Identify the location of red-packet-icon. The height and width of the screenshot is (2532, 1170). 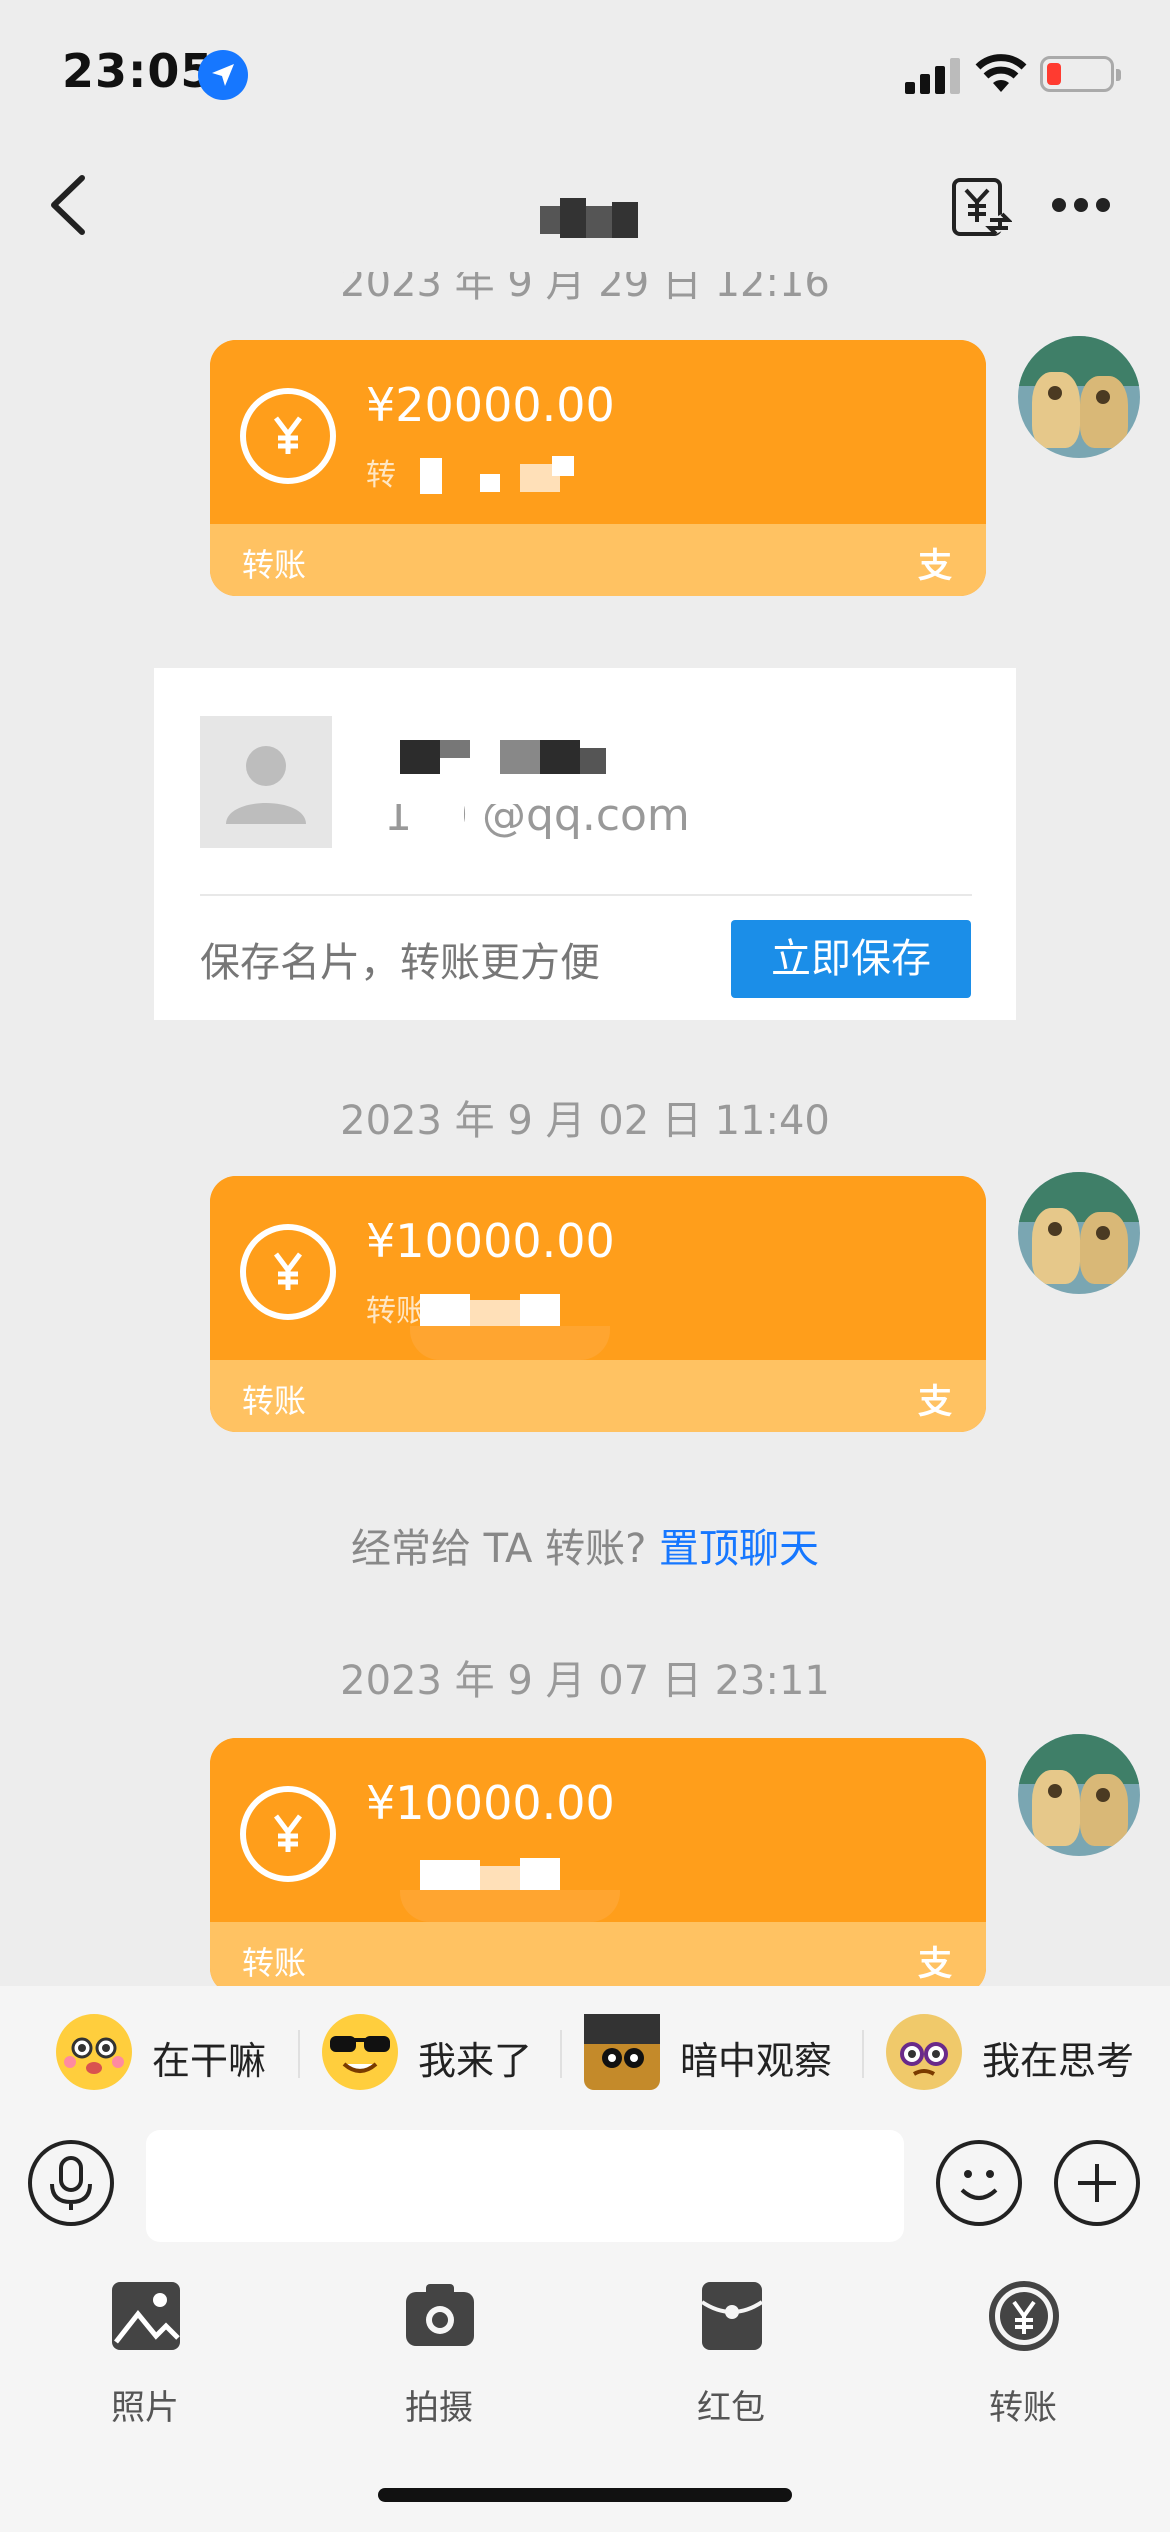
(732, 2316).